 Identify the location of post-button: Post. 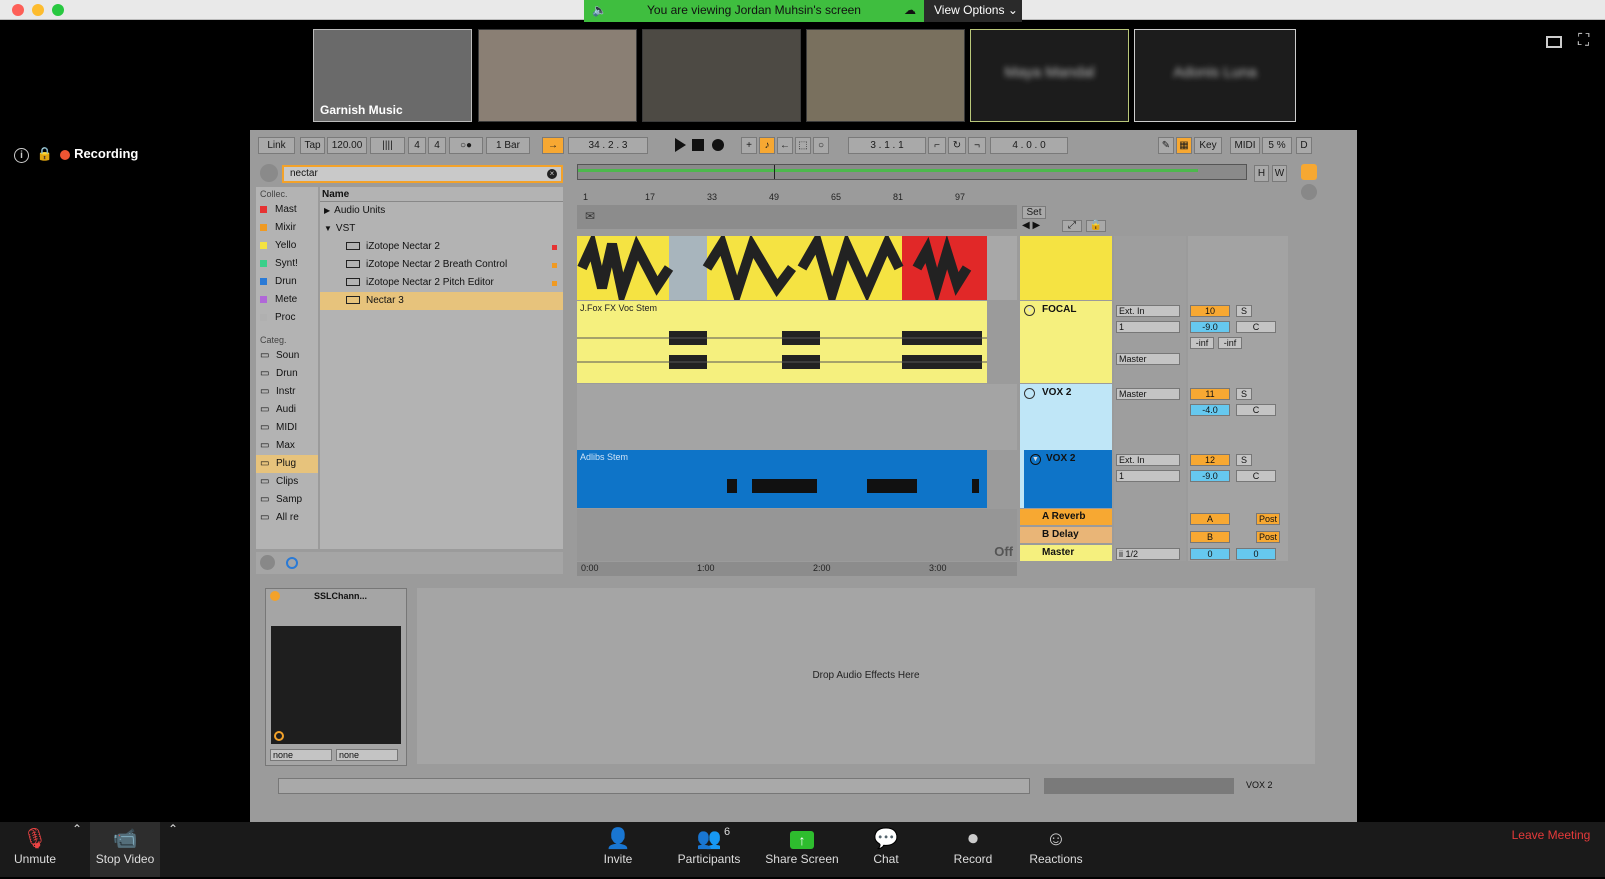
(1268, 519).